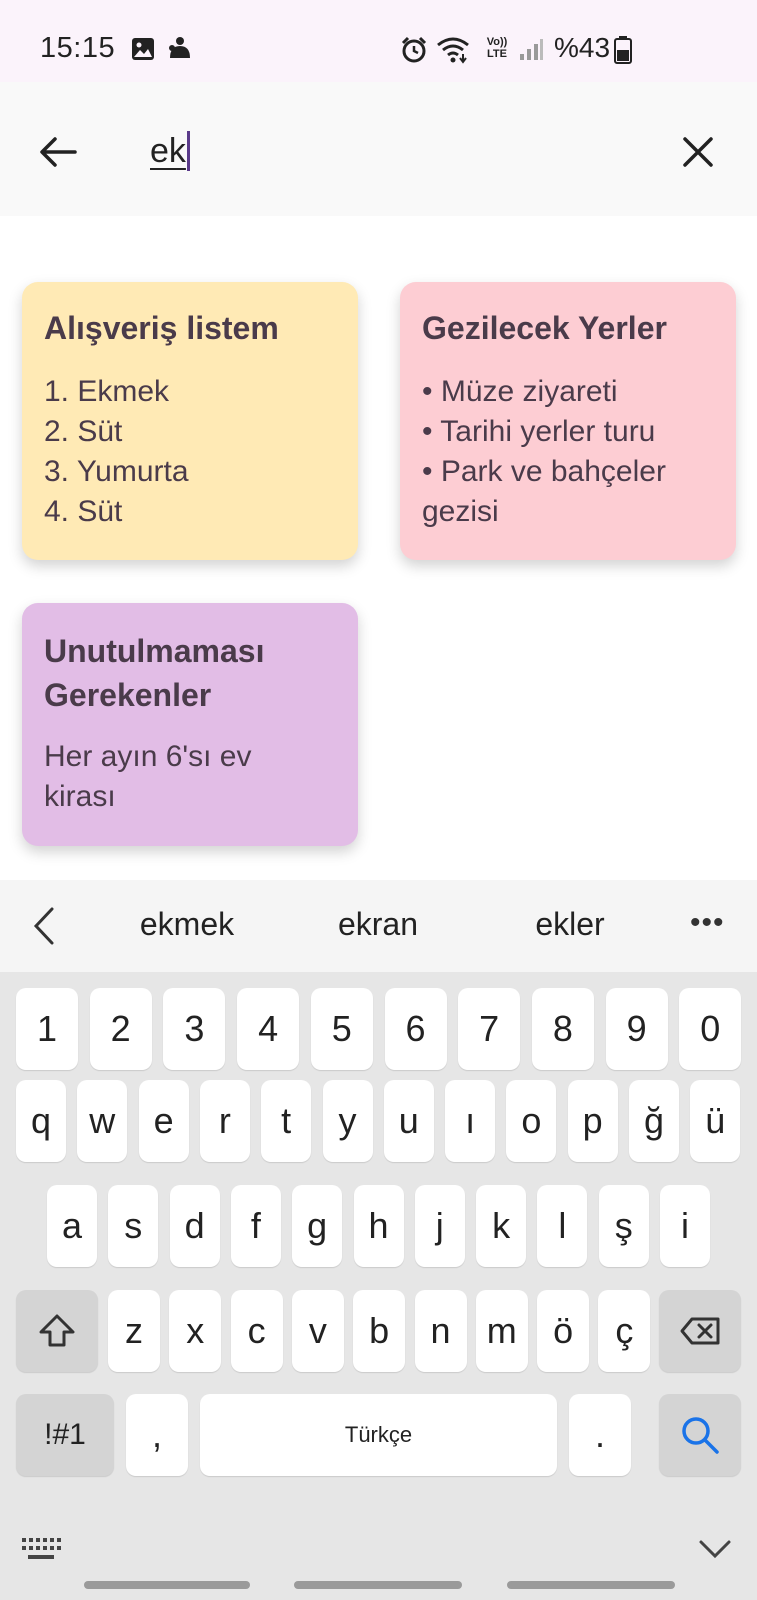  What do you see at coordinates (133, 1226) in the screenshot?
I see `key-s: s` at bounding box center [133, 1226].